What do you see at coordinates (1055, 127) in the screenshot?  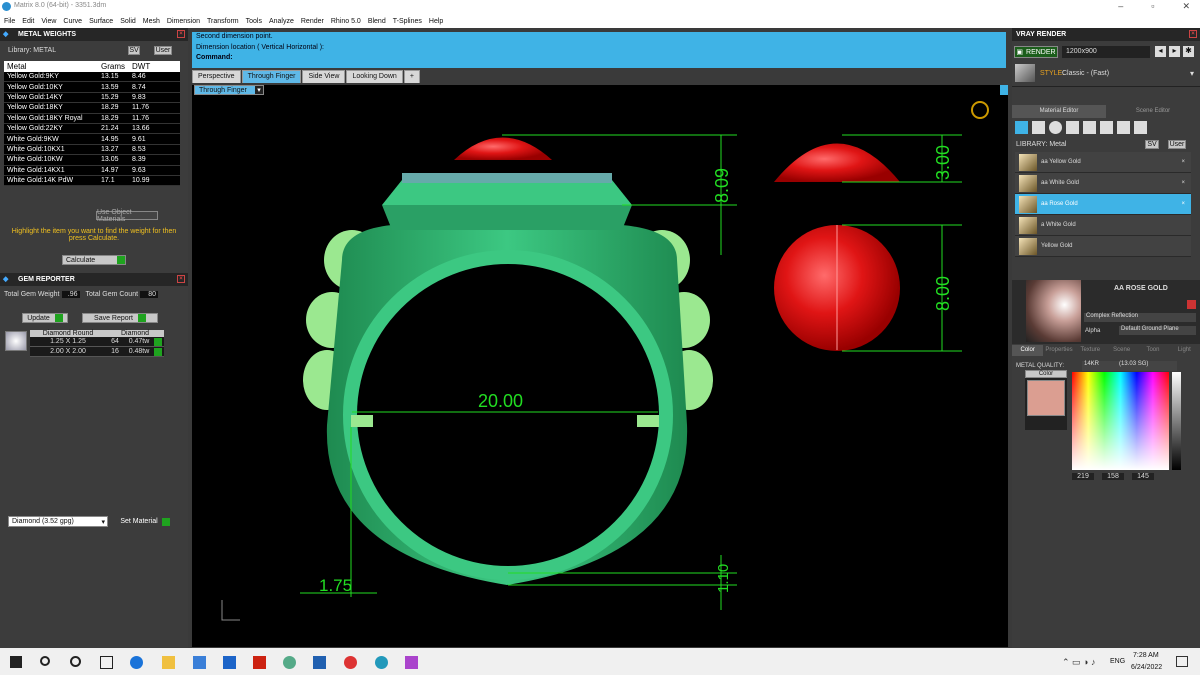 I see `sphere-icon` at bounding box center [1055, 127].